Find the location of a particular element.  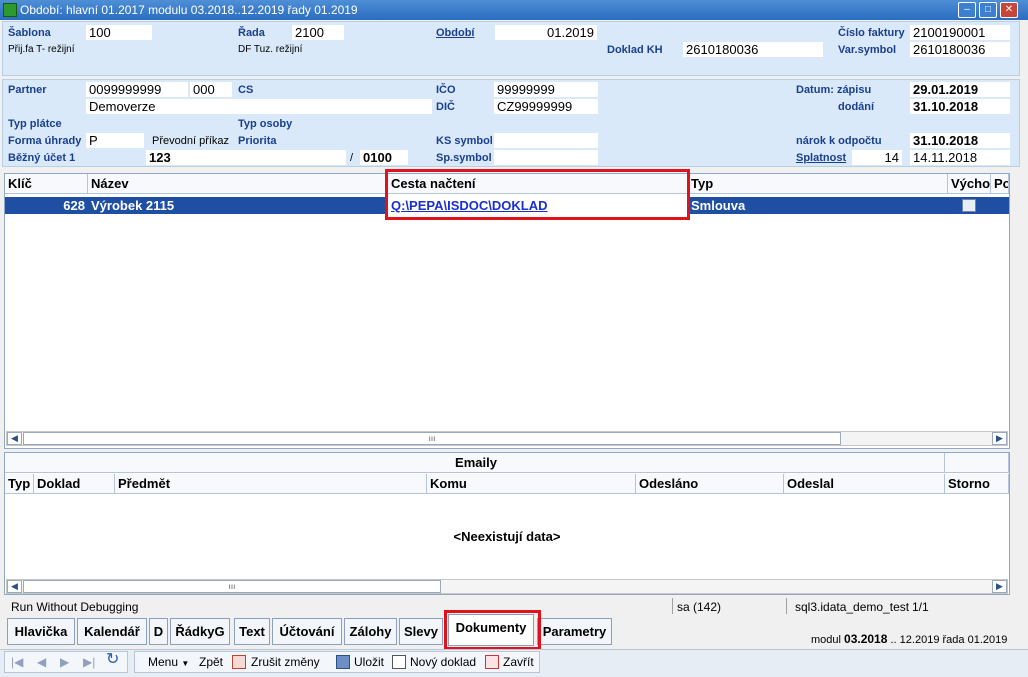

var-symbol-label: Var.symbol is located at coordinates (867, 50).